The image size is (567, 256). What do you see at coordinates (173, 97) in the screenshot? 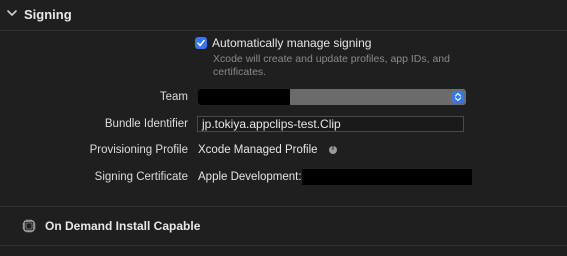
I see `team-label: Team` at bounding box center [173, 97].